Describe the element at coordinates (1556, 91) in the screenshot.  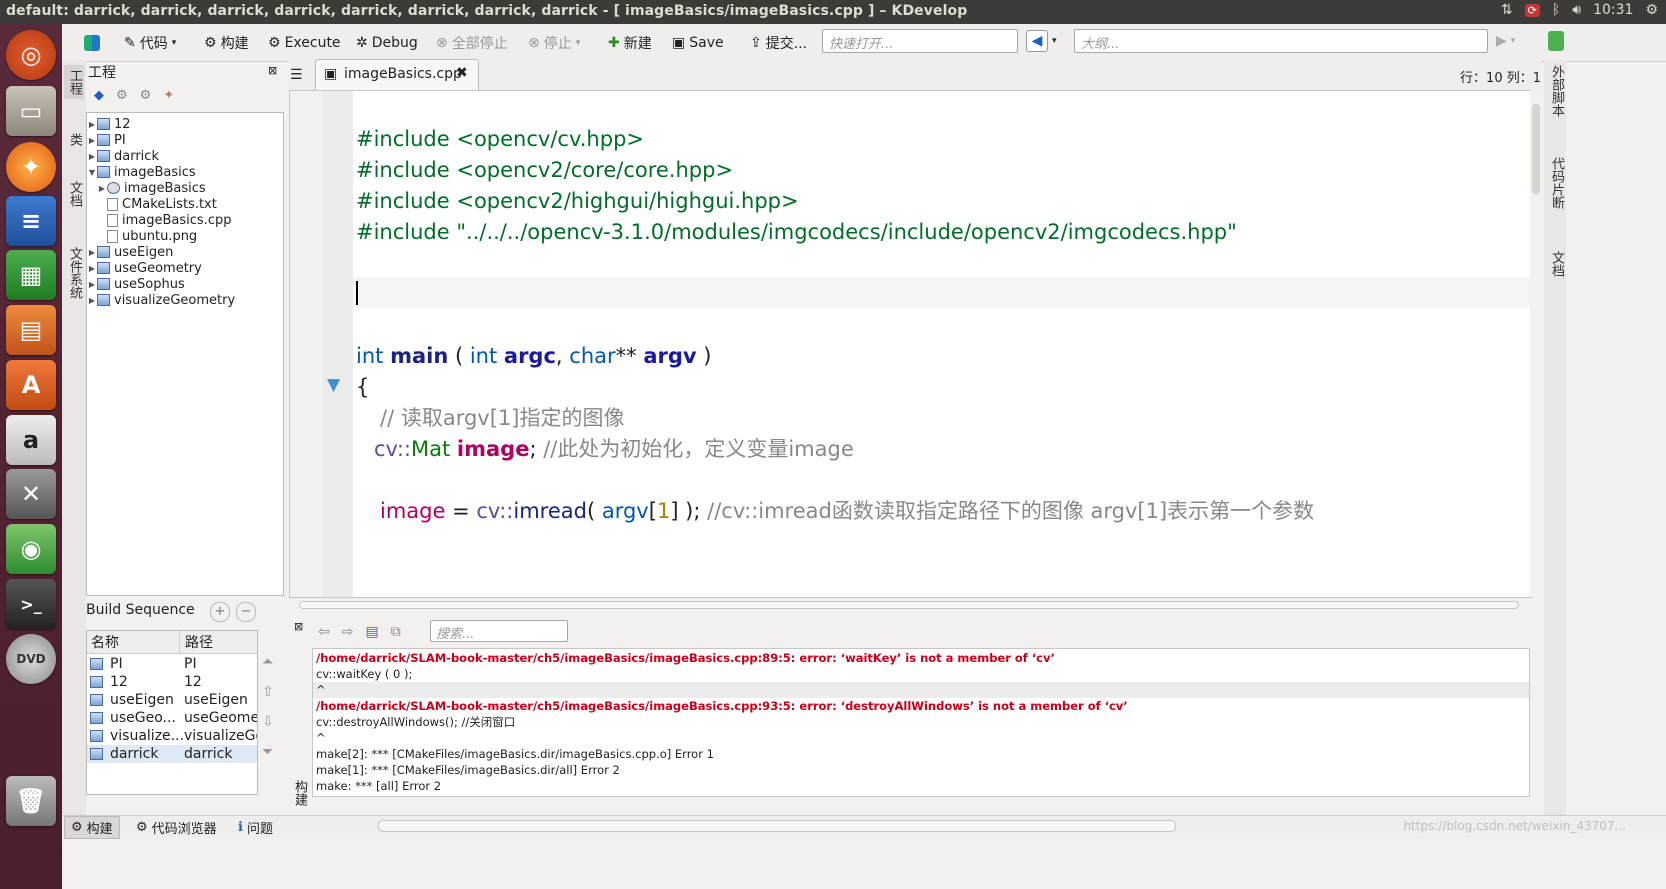
I see `tab-external-scripts: 外部脚本` at that location.